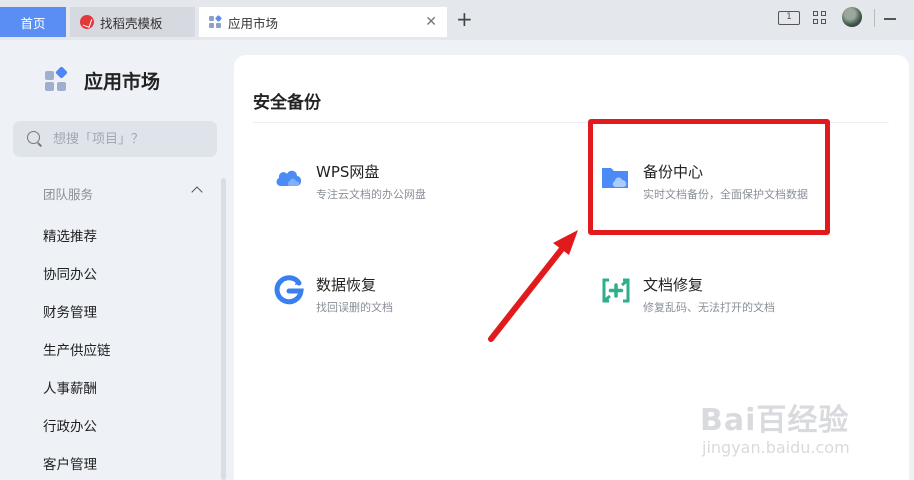  I want to click on apps-grid-button, so click(820, 18).